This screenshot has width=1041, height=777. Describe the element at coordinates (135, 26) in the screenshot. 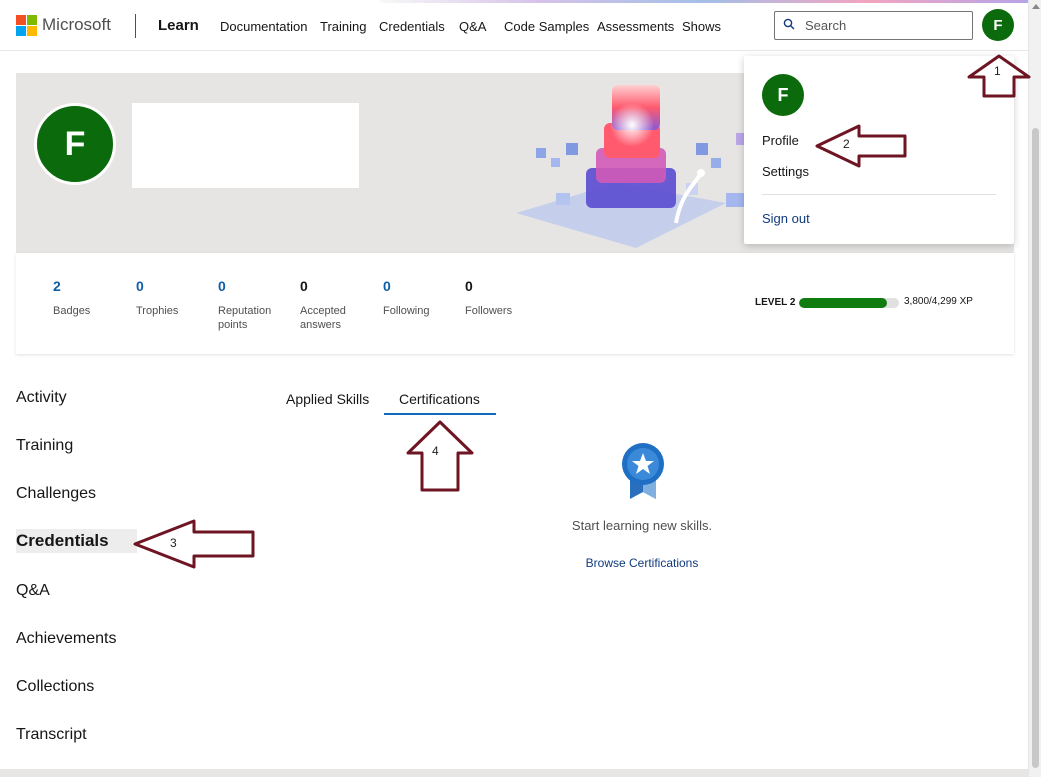

I see `divider` at that location.